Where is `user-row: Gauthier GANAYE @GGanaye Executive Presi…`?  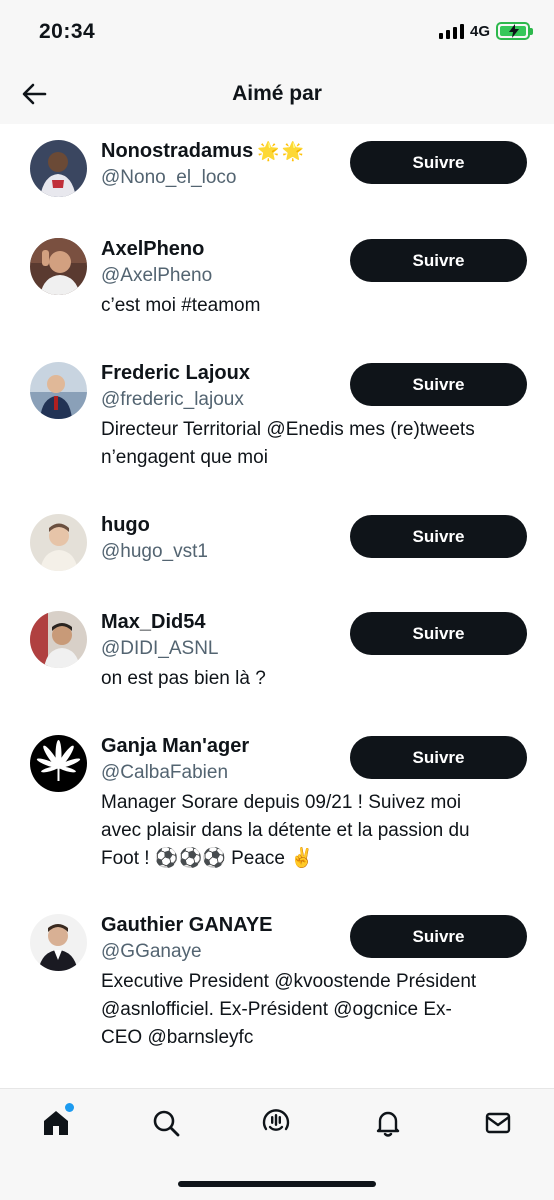 user-row: Gauthier GANAYE @GGanaye Executive Presi… is located at coordinates (277, 995).